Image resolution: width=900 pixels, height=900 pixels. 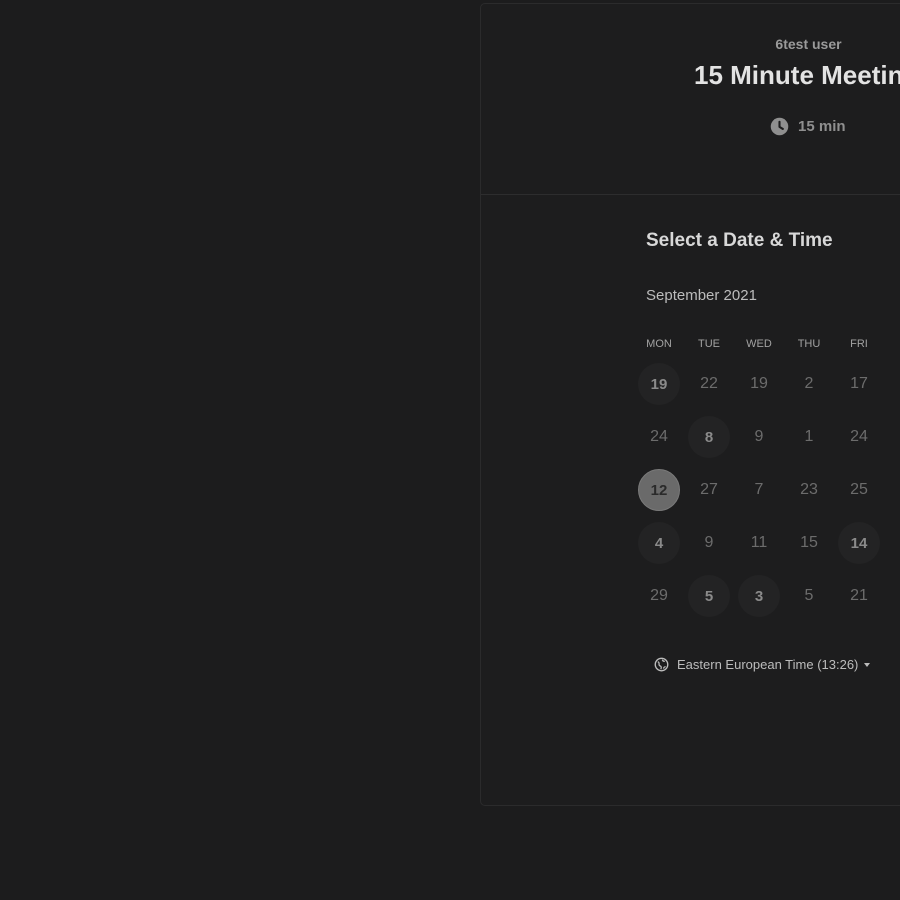 I want to click on calendar-day-1-0: 24, so click(x=659, y=436).